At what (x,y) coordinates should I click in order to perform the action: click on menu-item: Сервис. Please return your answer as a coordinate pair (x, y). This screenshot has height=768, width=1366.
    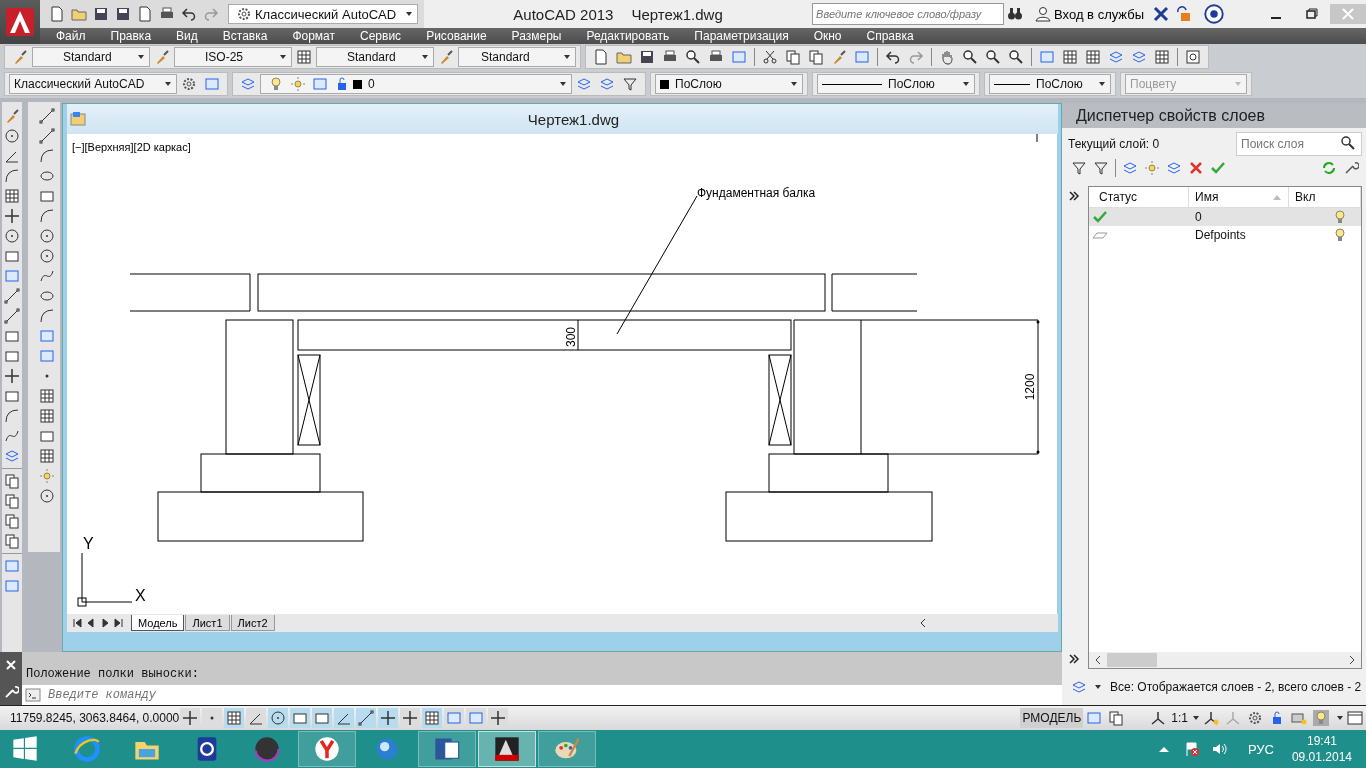
    Looking at the image, I should click on (381, 36).